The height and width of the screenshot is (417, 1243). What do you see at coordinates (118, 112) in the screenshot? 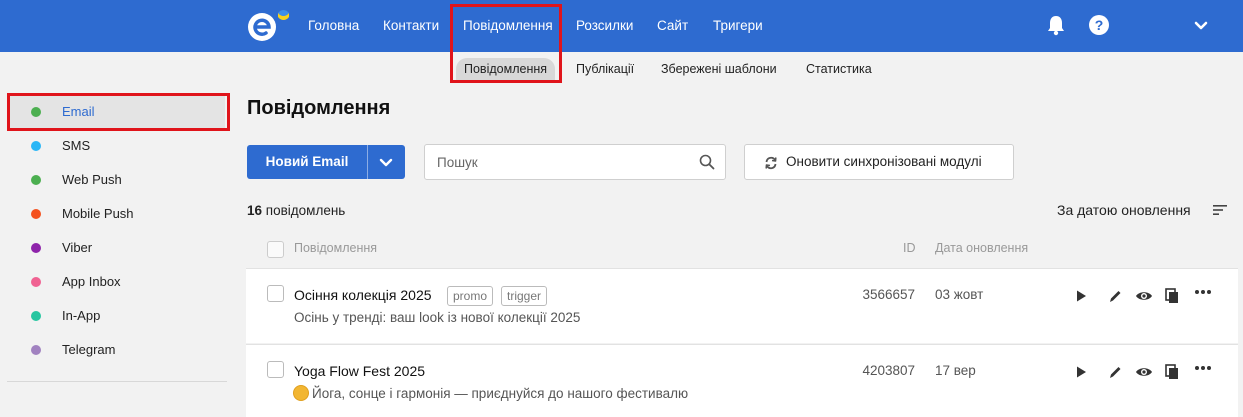
I see `highlight-box-email` at bounding box center [118, 112].